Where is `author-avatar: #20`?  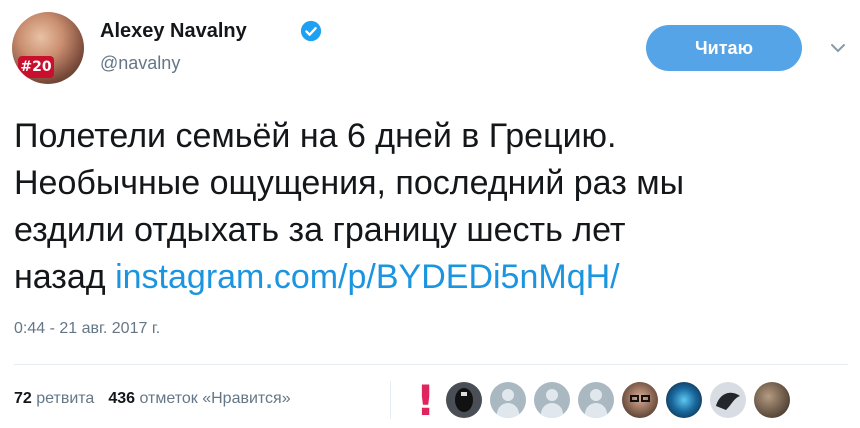
author-avatar: #20 is located at coordinates (48, 48).